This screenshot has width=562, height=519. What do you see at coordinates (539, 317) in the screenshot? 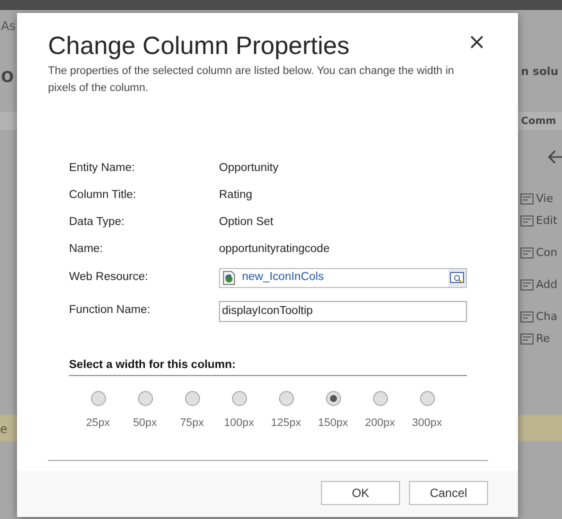
I see `menu-item: Cha` at bounding box center [539, 317].